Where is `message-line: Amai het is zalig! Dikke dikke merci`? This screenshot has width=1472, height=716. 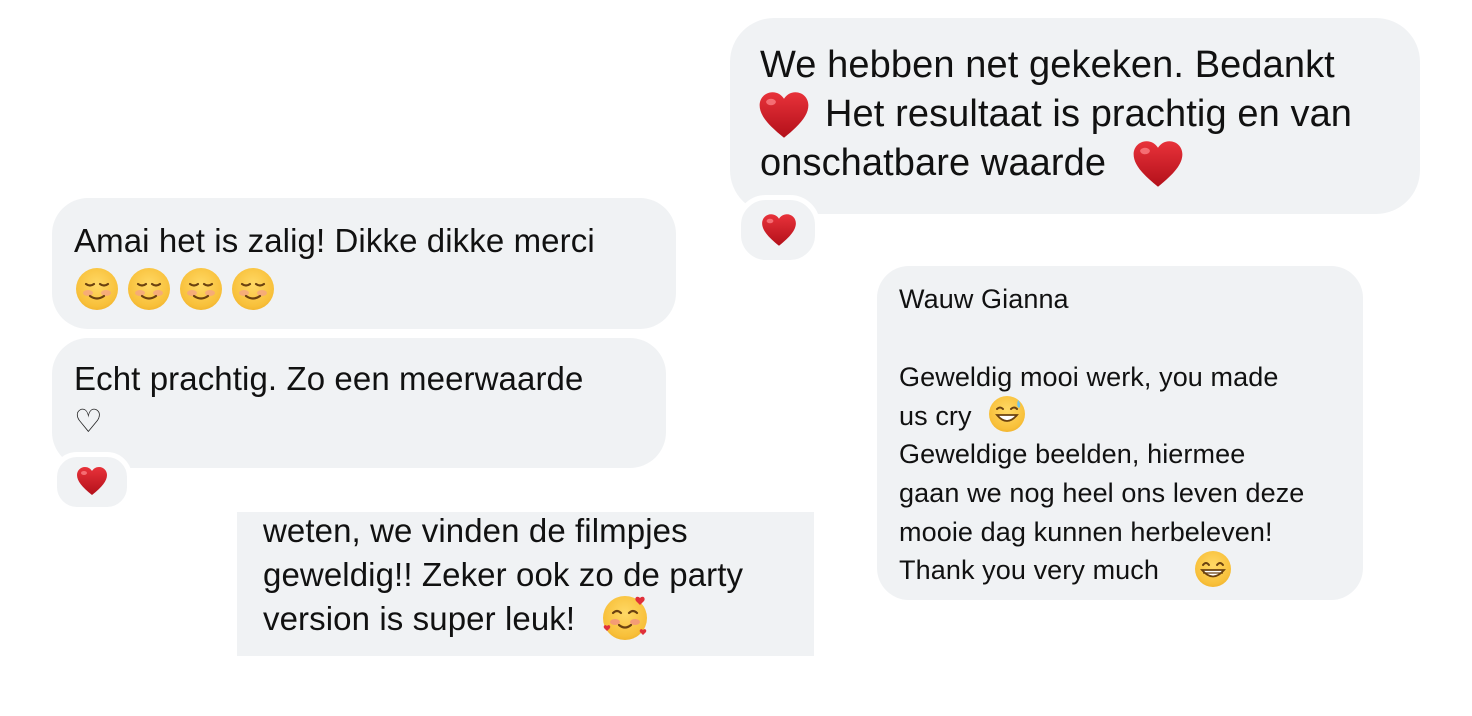
message-line: Amai het is zalig! Dikke dikke merci is located at coordinates (334, 240).